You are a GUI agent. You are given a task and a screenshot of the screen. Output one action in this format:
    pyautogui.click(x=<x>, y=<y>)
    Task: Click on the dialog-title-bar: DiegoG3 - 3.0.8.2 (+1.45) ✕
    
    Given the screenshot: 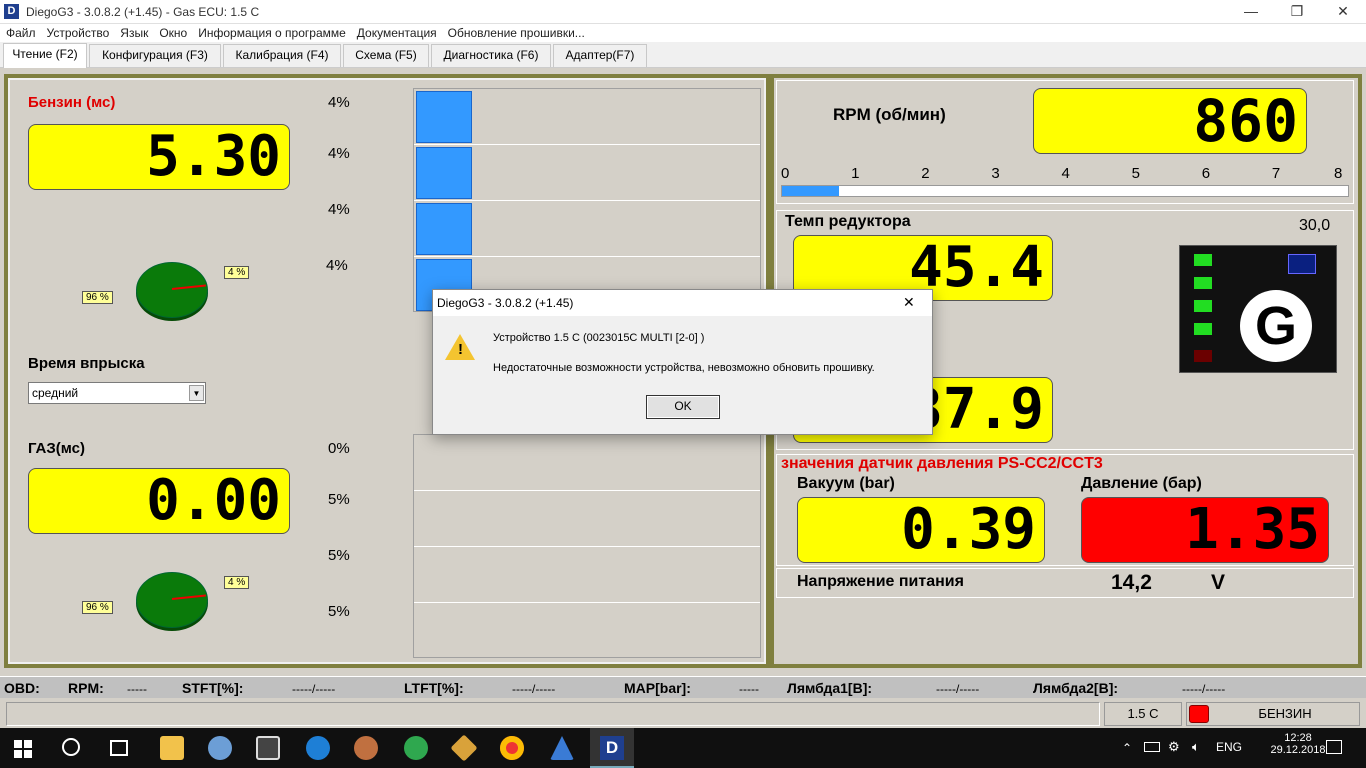 What is the action you would take?
    pyautogui.click(x=682, y=303)
    